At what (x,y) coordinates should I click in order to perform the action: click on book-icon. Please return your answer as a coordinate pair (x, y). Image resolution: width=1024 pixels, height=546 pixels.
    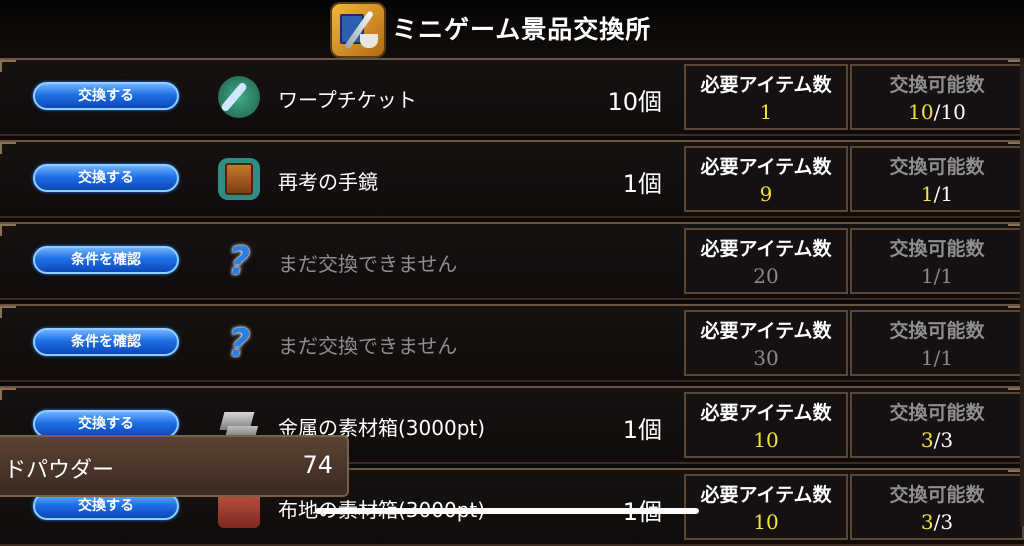
    Looking at the image, I should click on (239, 179).